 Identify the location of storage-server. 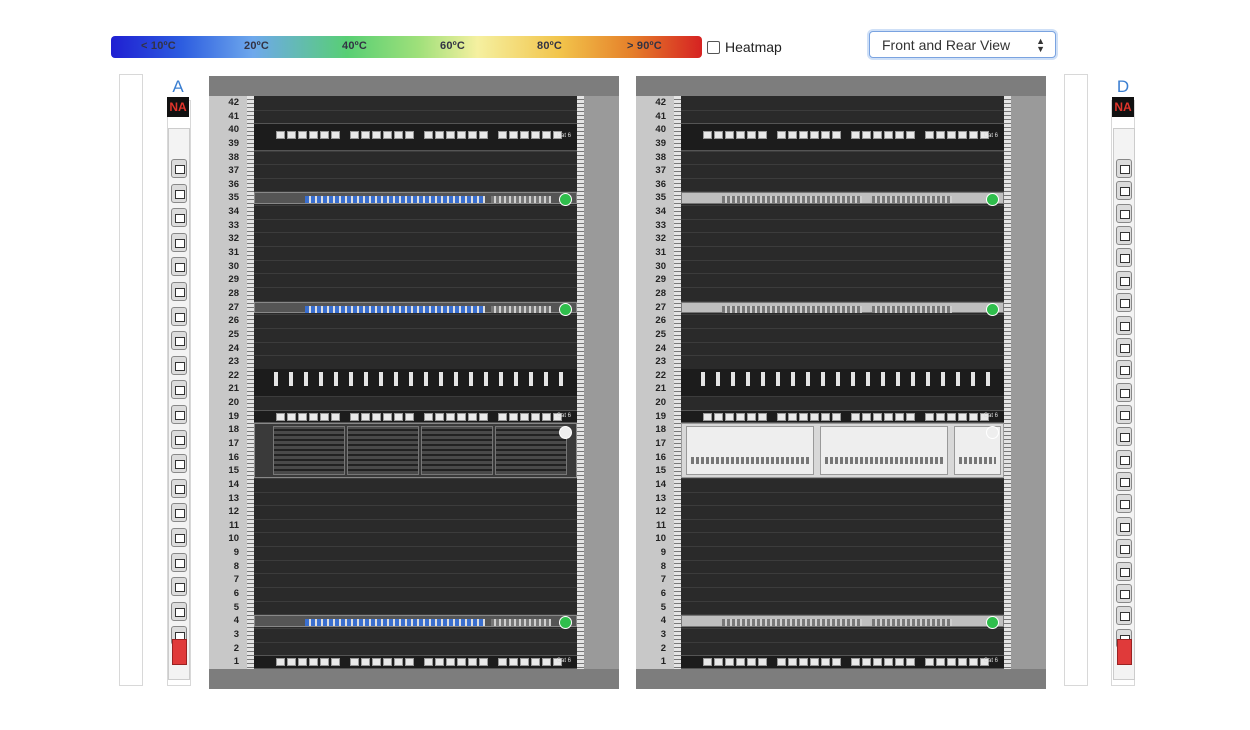
(415, 450).